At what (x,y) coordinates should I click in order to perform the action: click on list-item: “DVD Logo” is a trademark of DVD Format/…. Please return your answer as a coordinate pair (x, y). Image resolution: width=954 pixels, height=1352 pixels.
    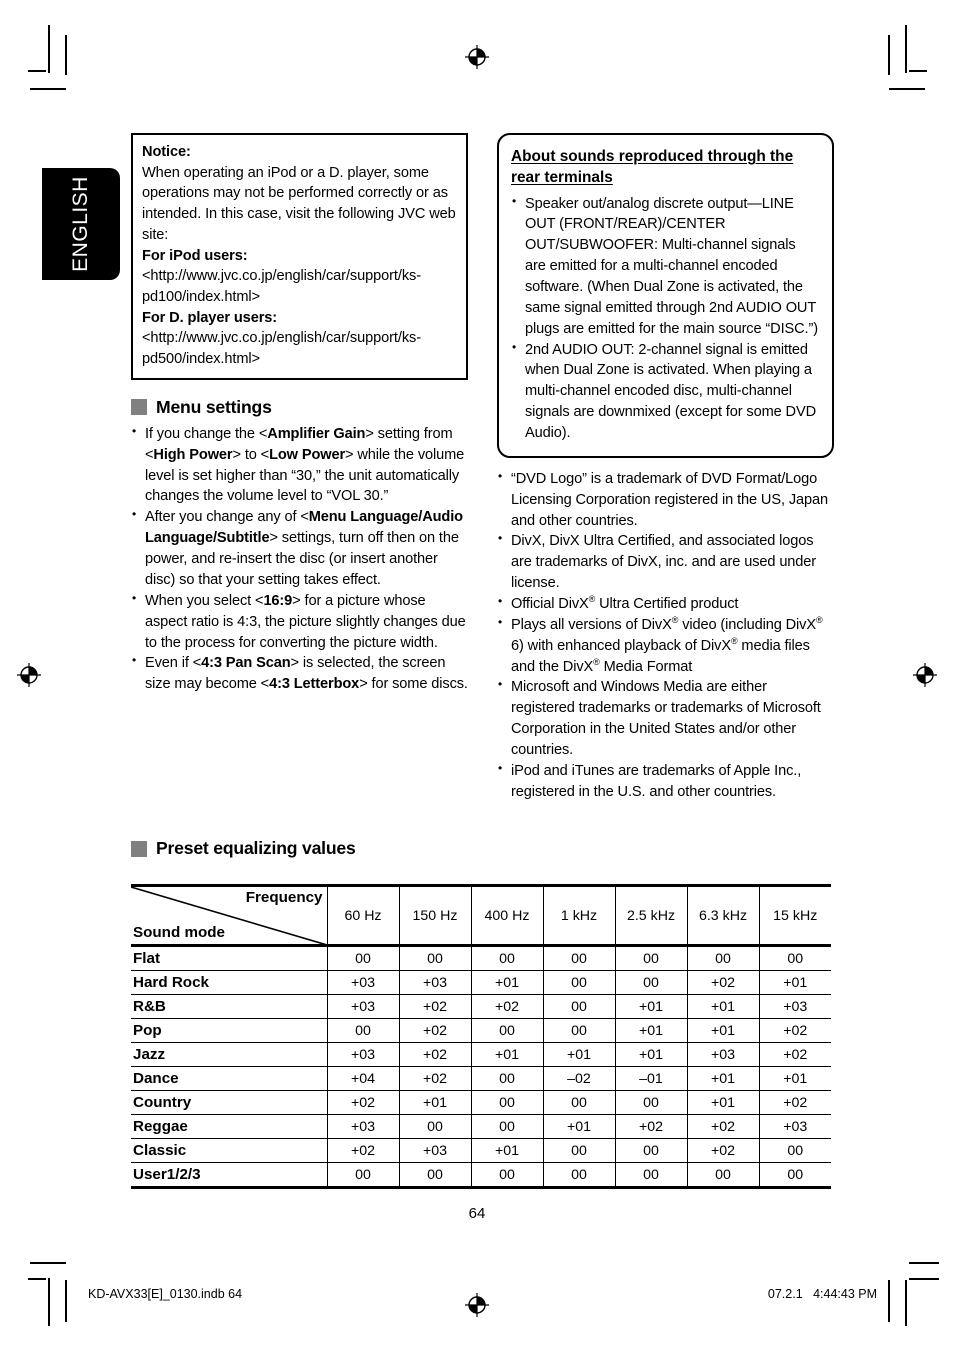
    Looking at the image, I should click on (665, 500).